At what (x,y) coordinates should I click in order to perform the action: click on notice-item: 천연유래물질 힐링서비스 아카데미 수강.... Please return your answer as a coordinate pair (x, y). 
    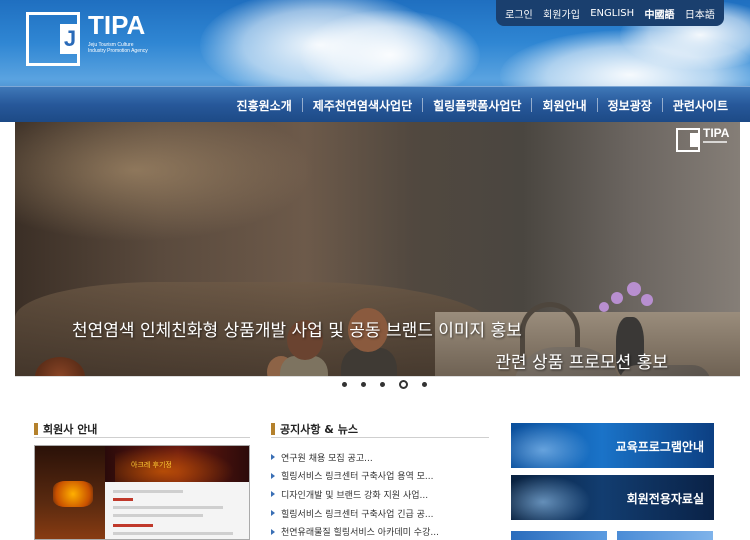
    Looking at the image, I should click on (382, 531).